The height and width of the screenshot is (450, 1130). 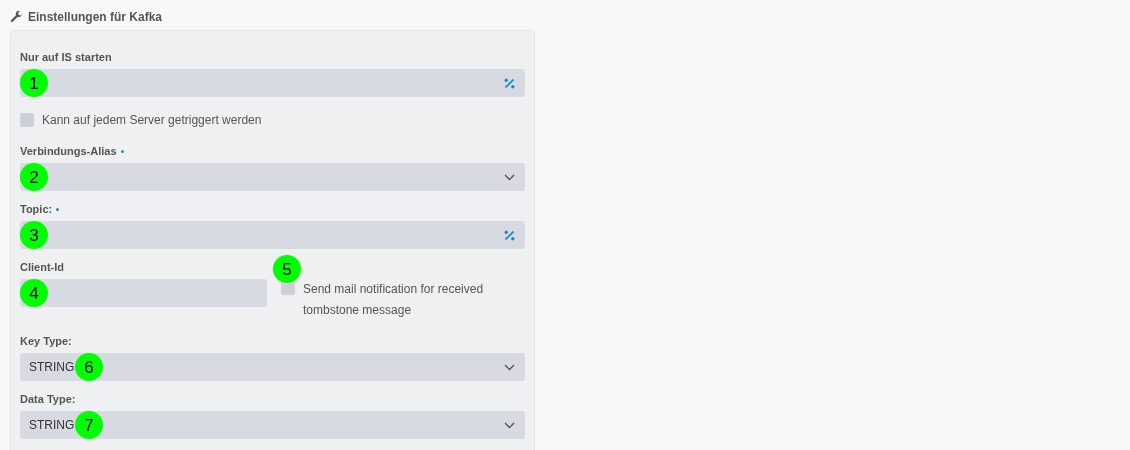 I want to click on number-marker: 2, so click(x=34, y=177).